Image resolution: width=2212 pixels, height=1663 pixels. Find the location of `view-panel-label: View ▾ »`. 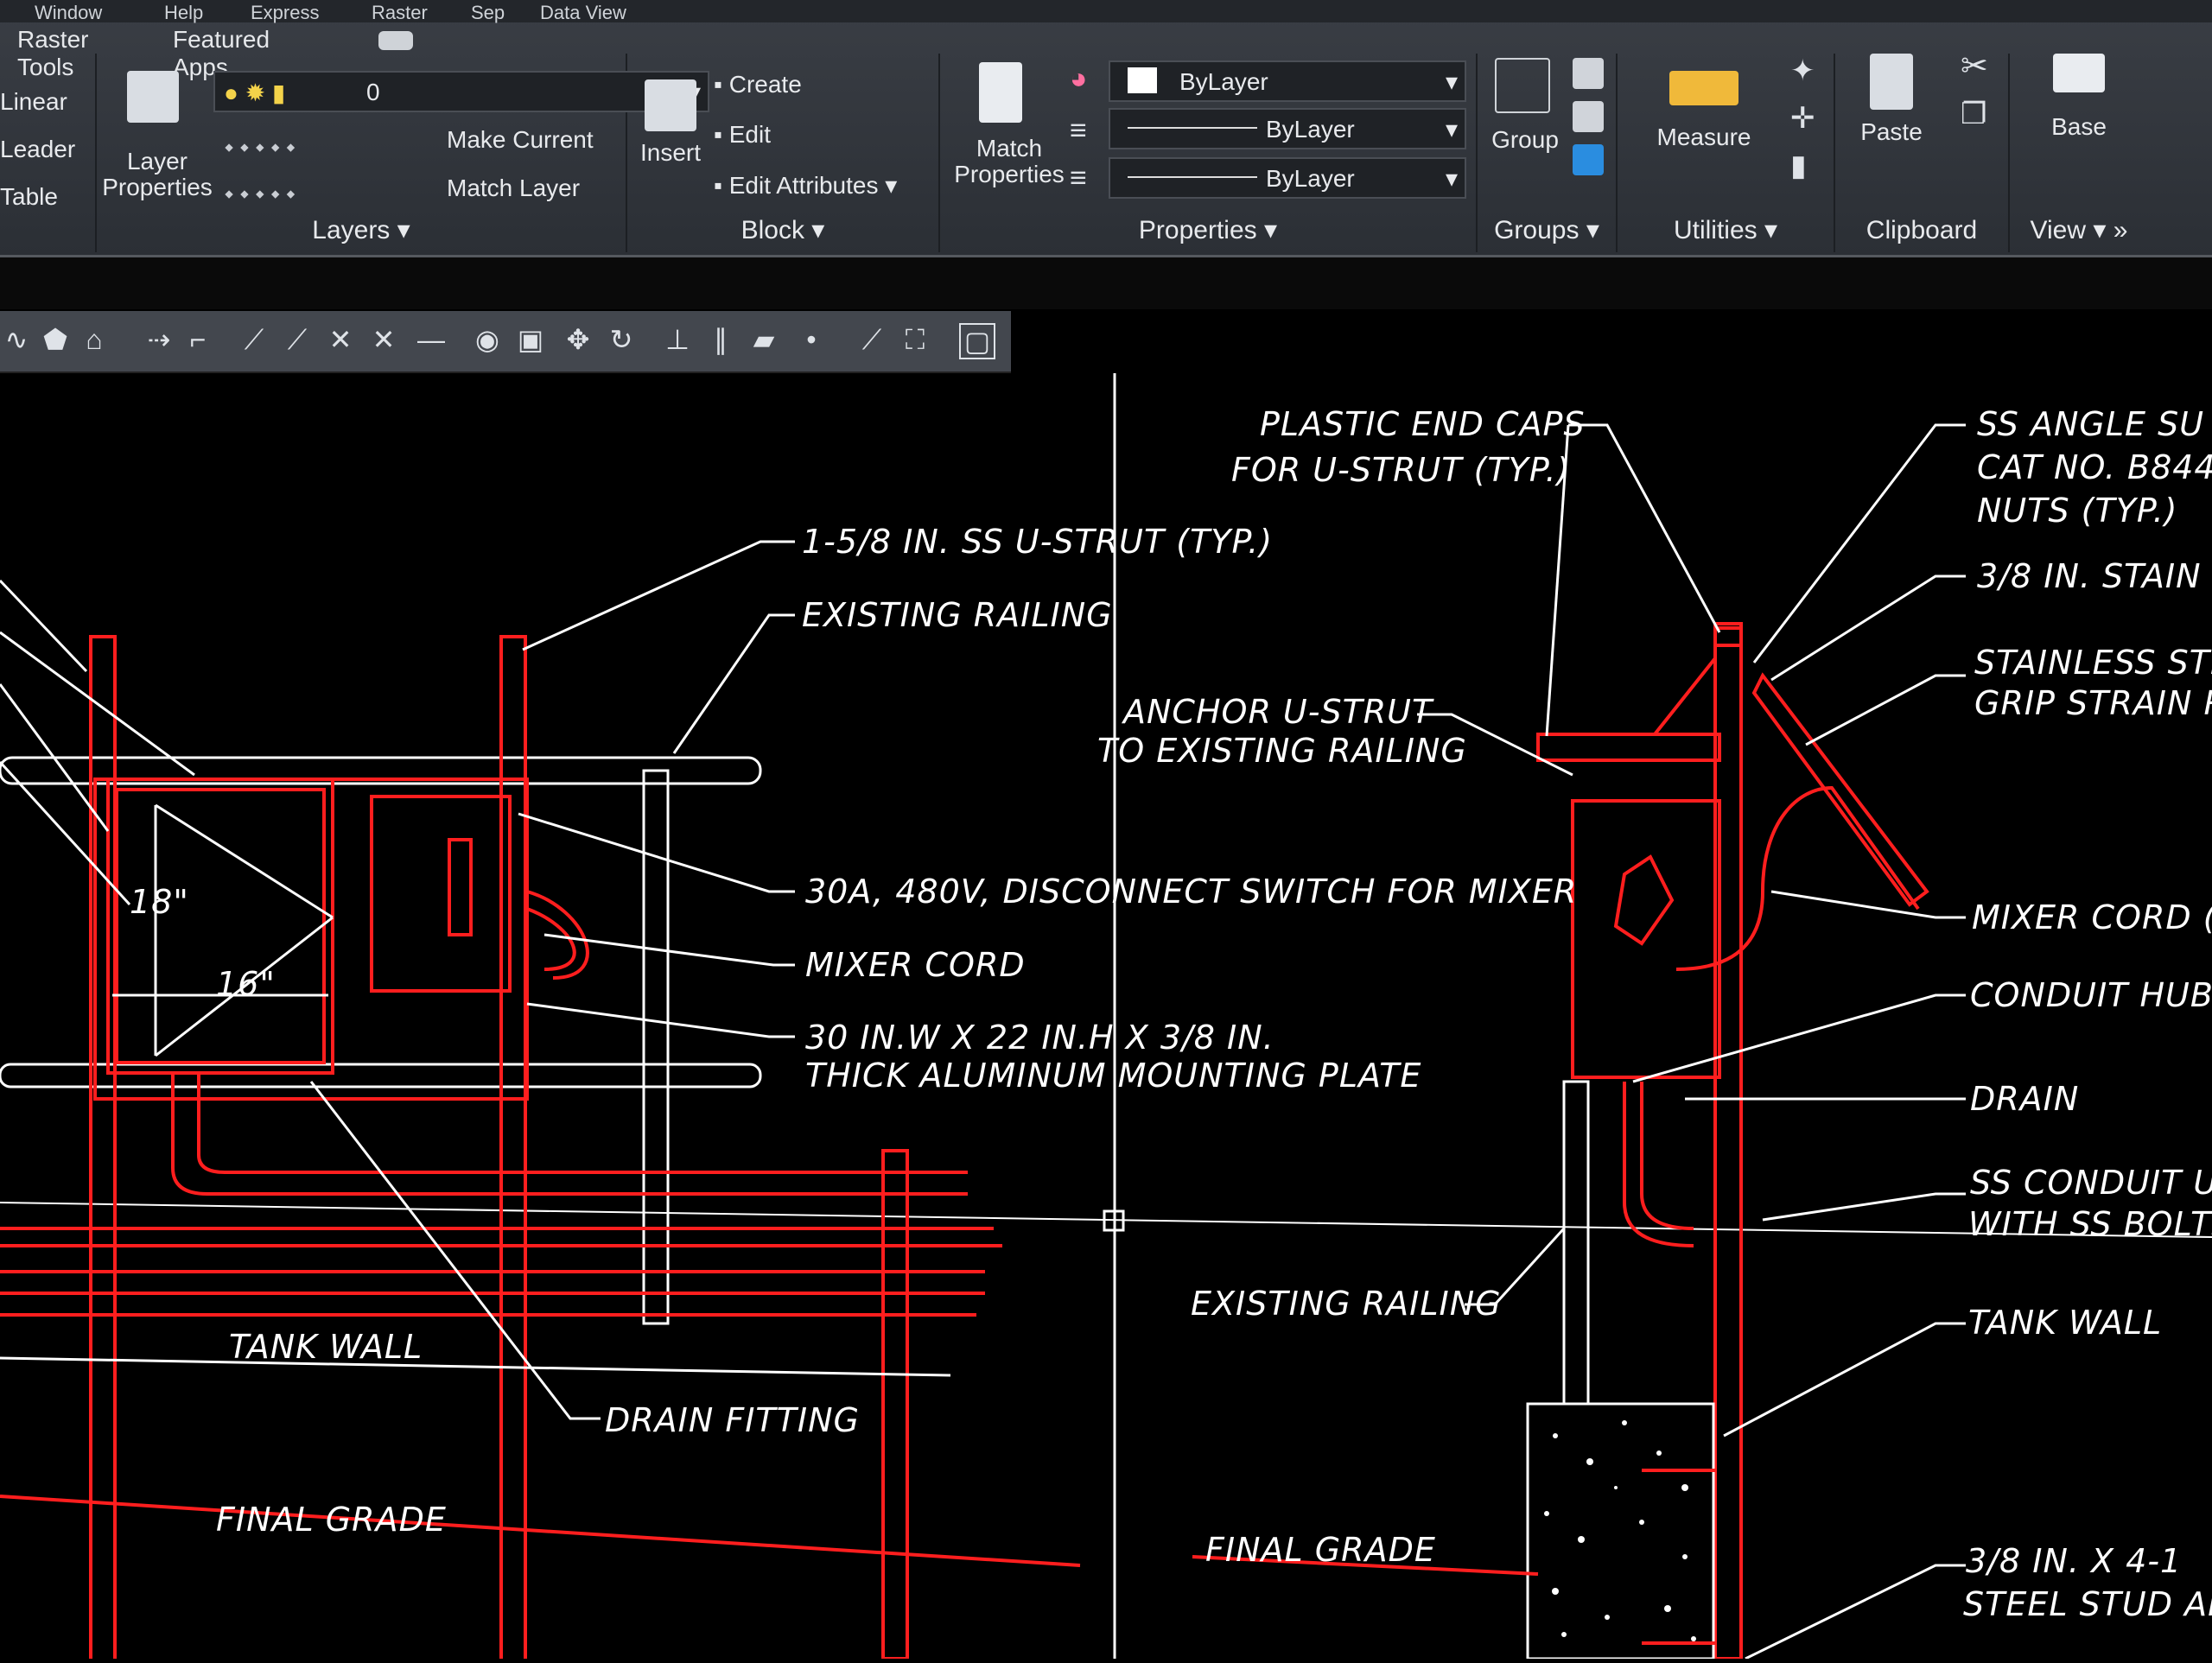

view-panel-label: View ▾ » is located at coordinates (2079, 230).